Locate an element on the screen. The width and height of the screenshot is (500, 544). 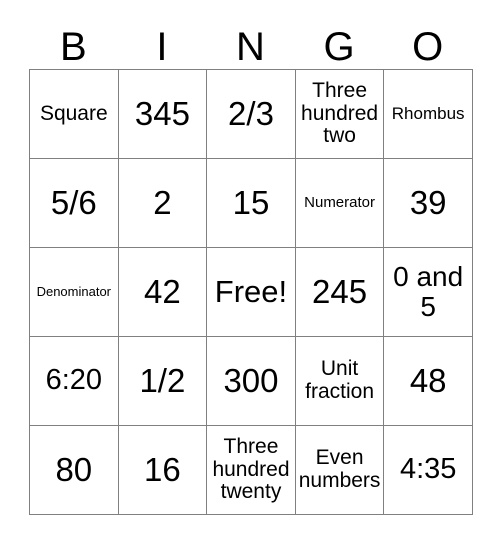
bingo-cell-label: 1/2 is located at coordinates (162, 381).